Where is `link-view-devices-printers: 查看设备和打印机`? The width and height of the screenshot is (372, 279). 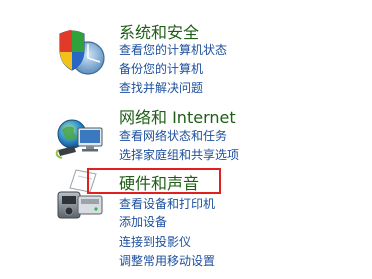 link-view-devices-printers: 查看设备和打印机 is located at coordinates (167, 204).